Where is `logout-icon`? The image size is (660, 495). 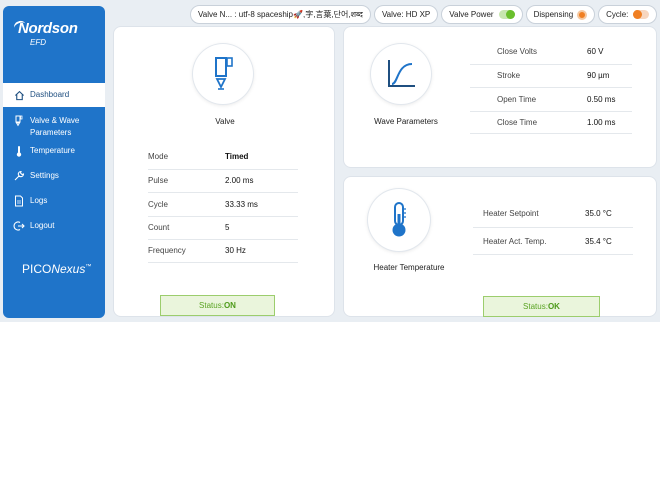 logout-icon is located at coordinates (19, 226).